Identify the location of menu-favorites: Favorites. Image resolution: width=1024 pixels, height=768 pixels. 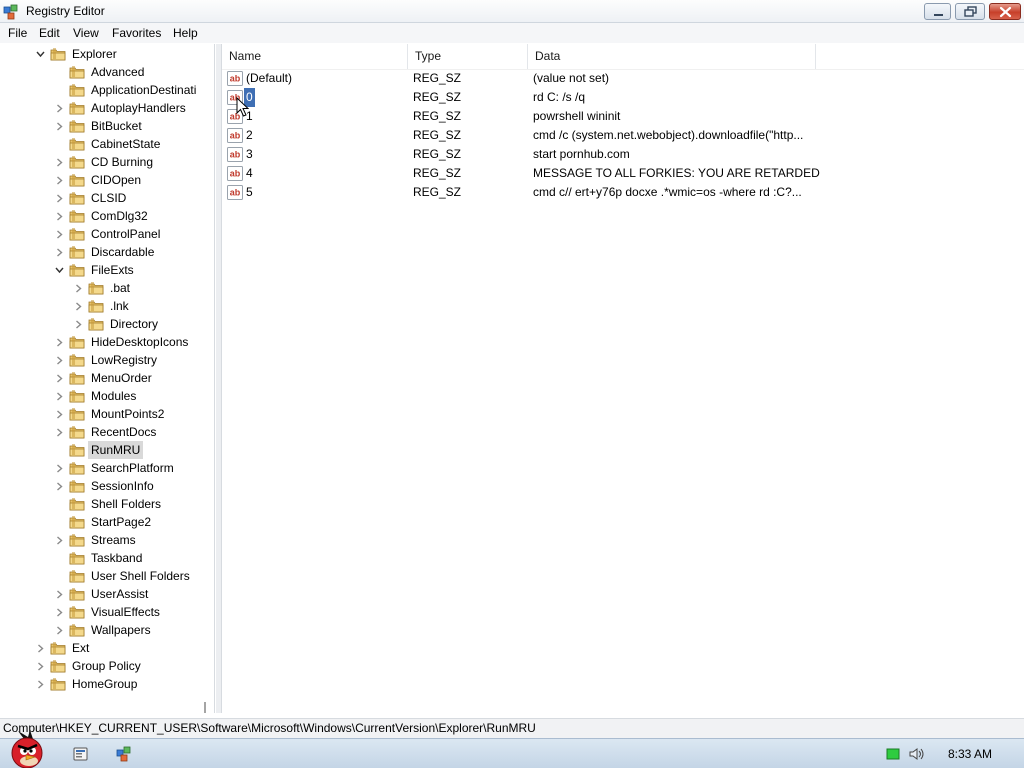
(136, 33).